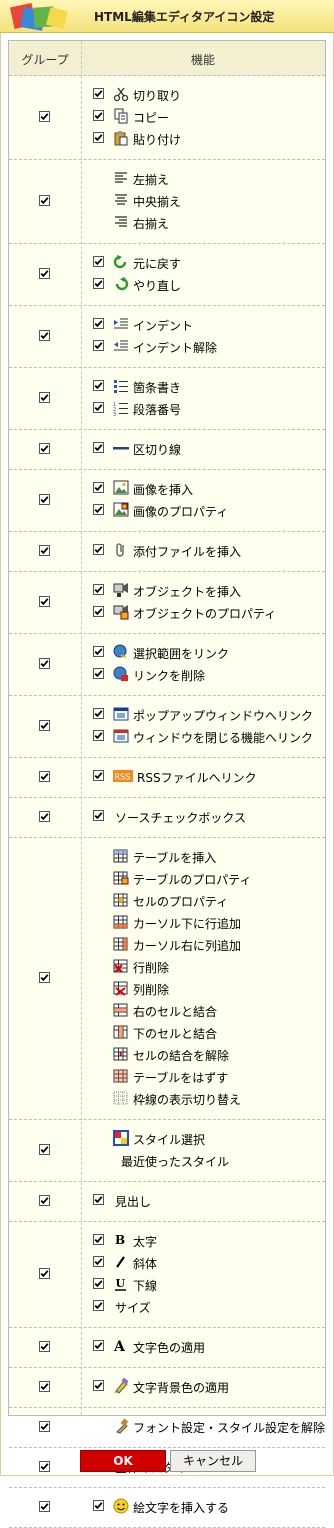  I want to click on feature-item: ソースチェックボックス, so click(206, 816).